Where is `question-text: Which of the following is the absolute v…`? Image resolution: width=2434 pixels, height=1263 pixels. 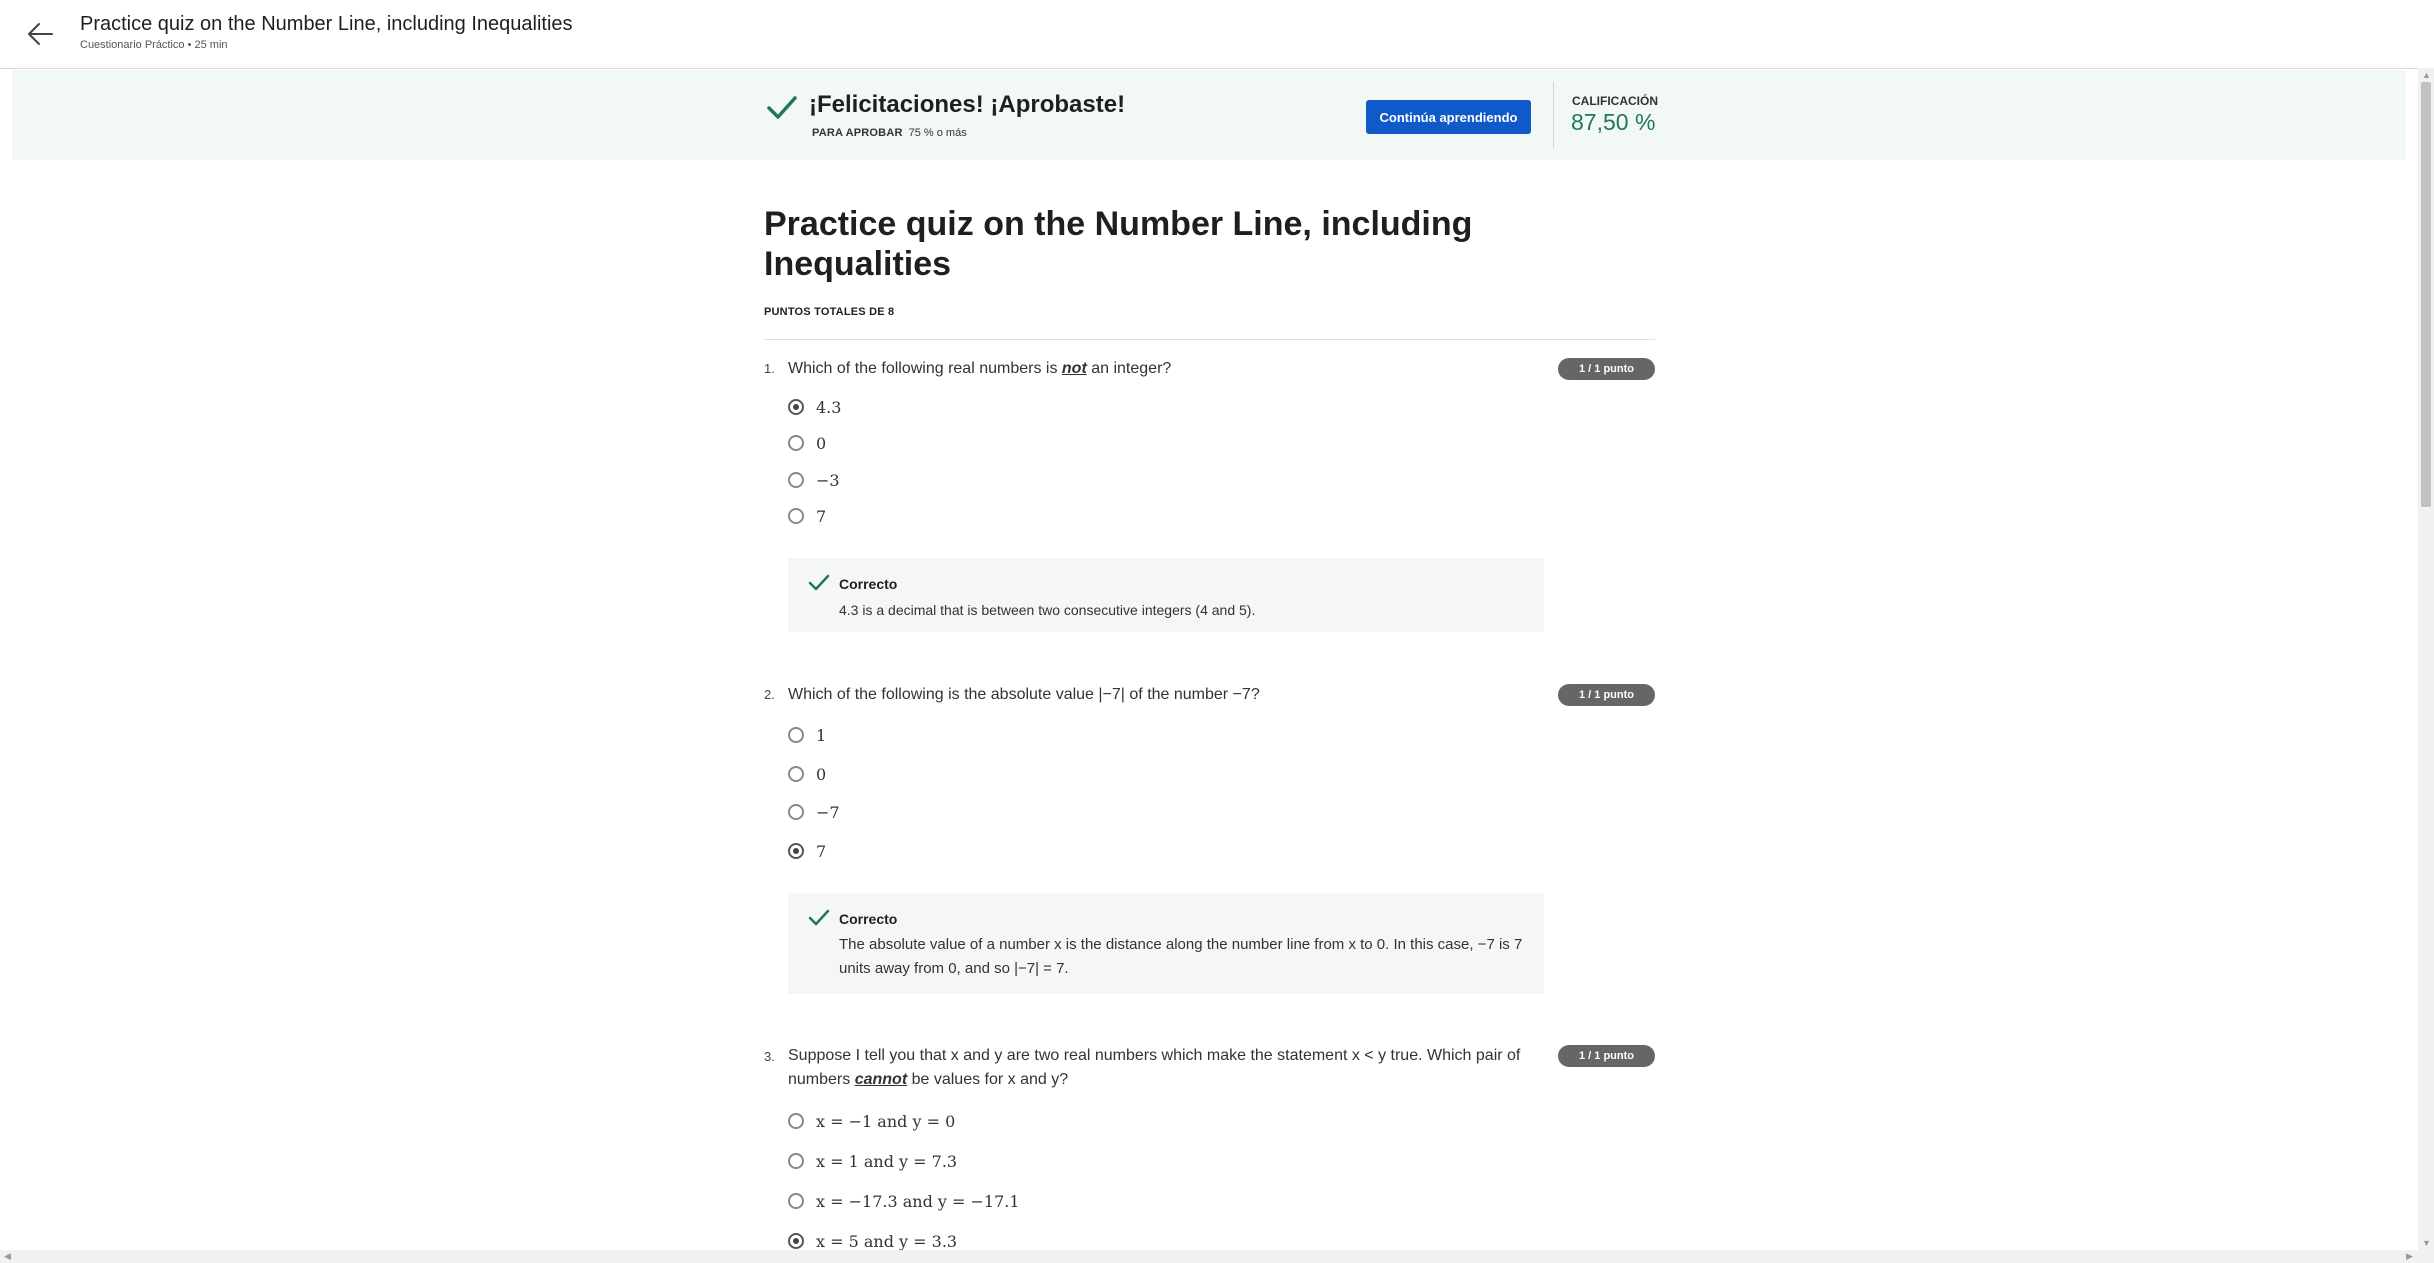 question-text: Which of the following is the absolute v… is located at coordinates (1024, 694).